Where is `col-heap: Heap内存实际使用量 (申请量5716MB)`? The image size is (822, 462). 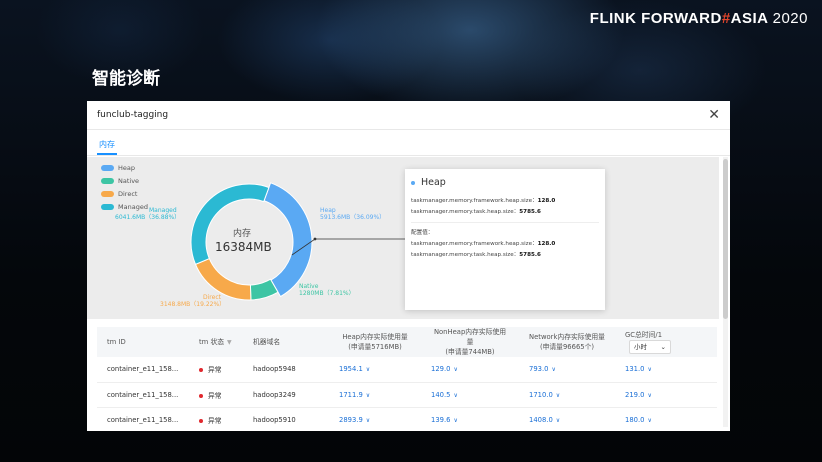 col-heap: Heap内存实际使用量 (申请量5716MB) is located at coordinates (375, 342).